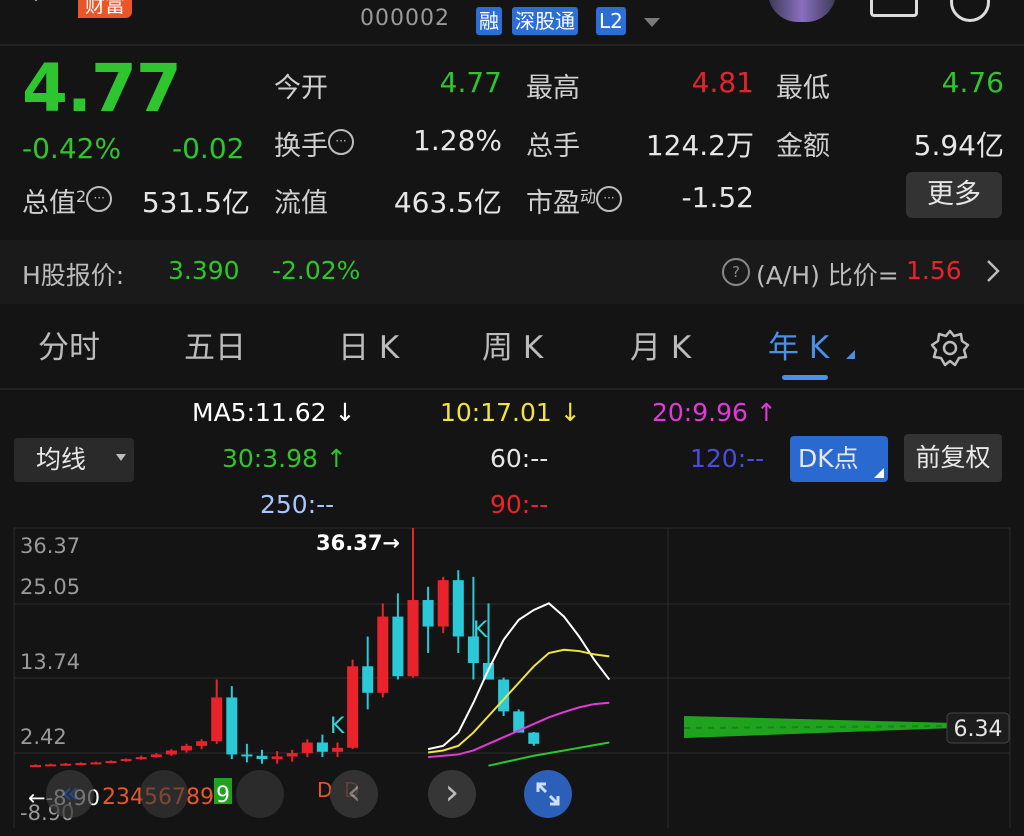  I want to click on tag-margin: 融, so click(489, 21).